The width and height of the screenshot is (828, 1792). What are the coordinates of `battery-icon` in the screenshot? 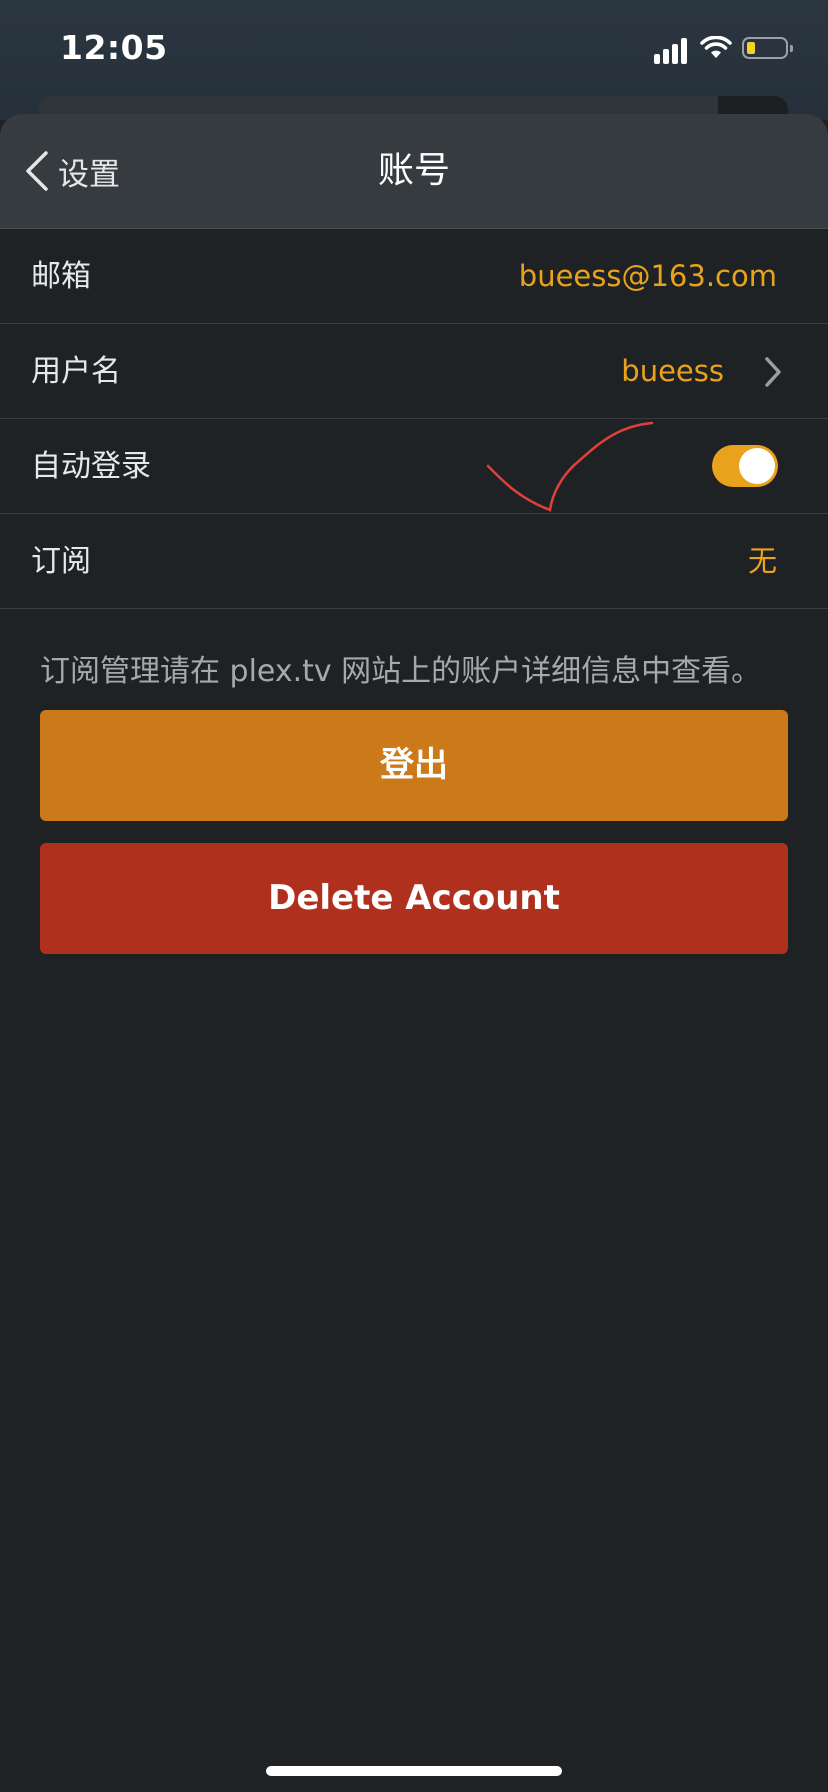 It's located at (767, 48).